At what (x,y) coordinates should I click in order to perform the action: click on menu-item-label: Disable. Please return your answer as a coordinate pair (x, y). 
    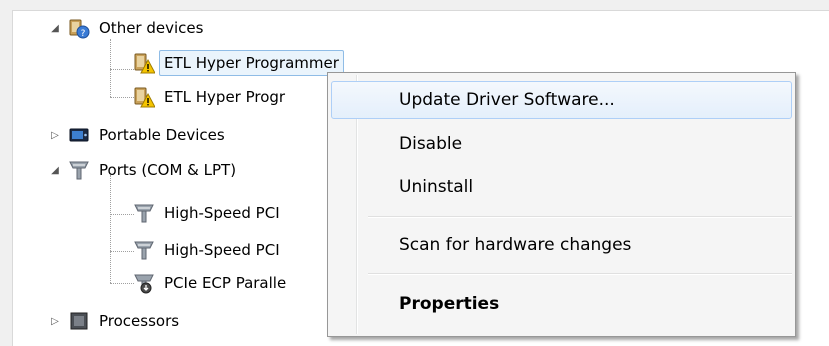
    Looking at the image, I should click on (431, 144).